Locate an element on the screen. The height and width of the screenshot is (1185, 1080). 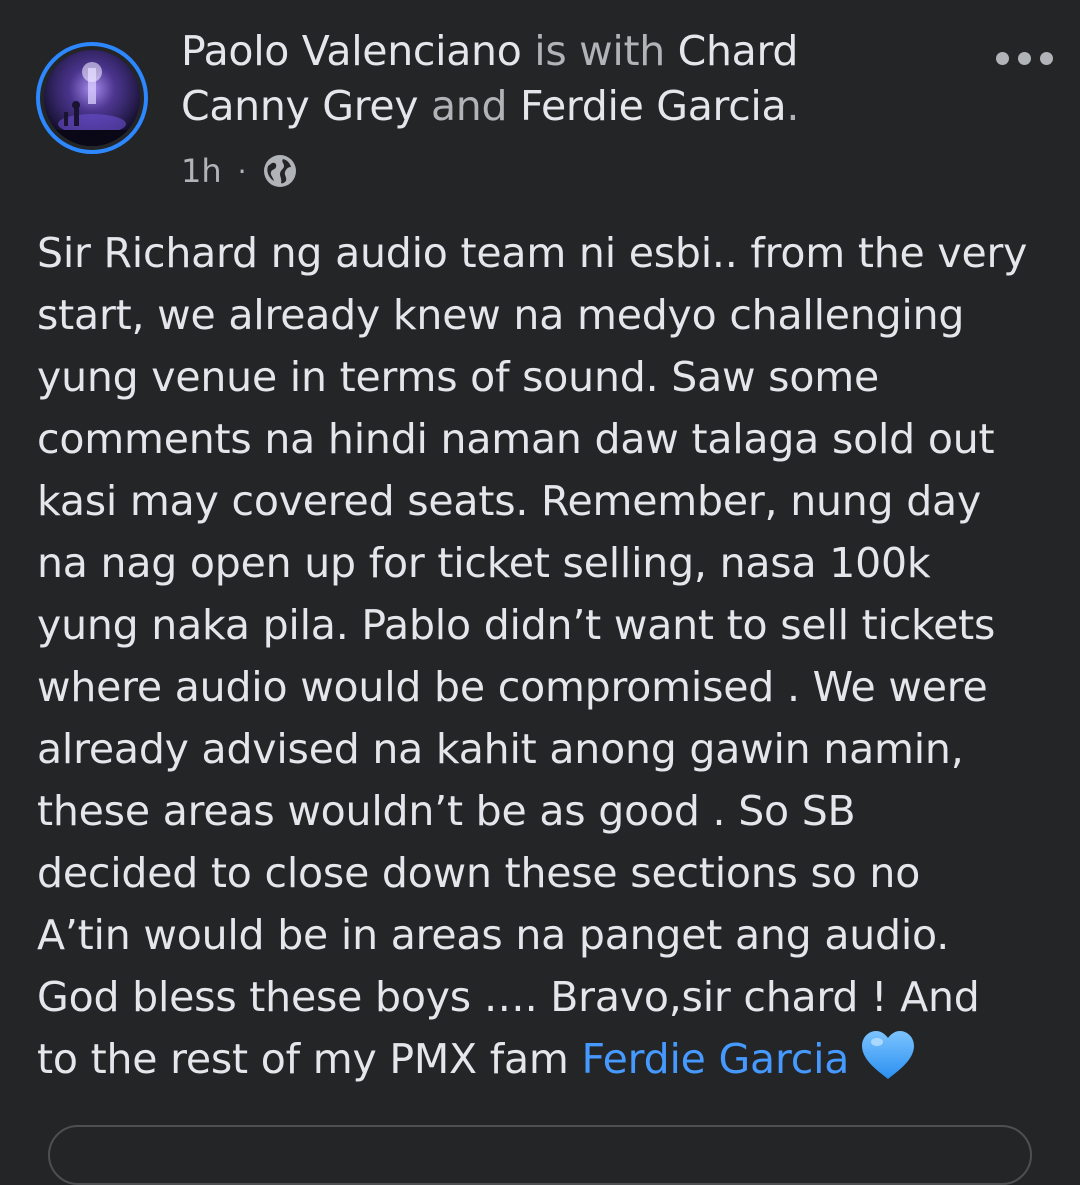
tagged-person-2-link: Ferdie Garcia is located at coordinates (653, 106).